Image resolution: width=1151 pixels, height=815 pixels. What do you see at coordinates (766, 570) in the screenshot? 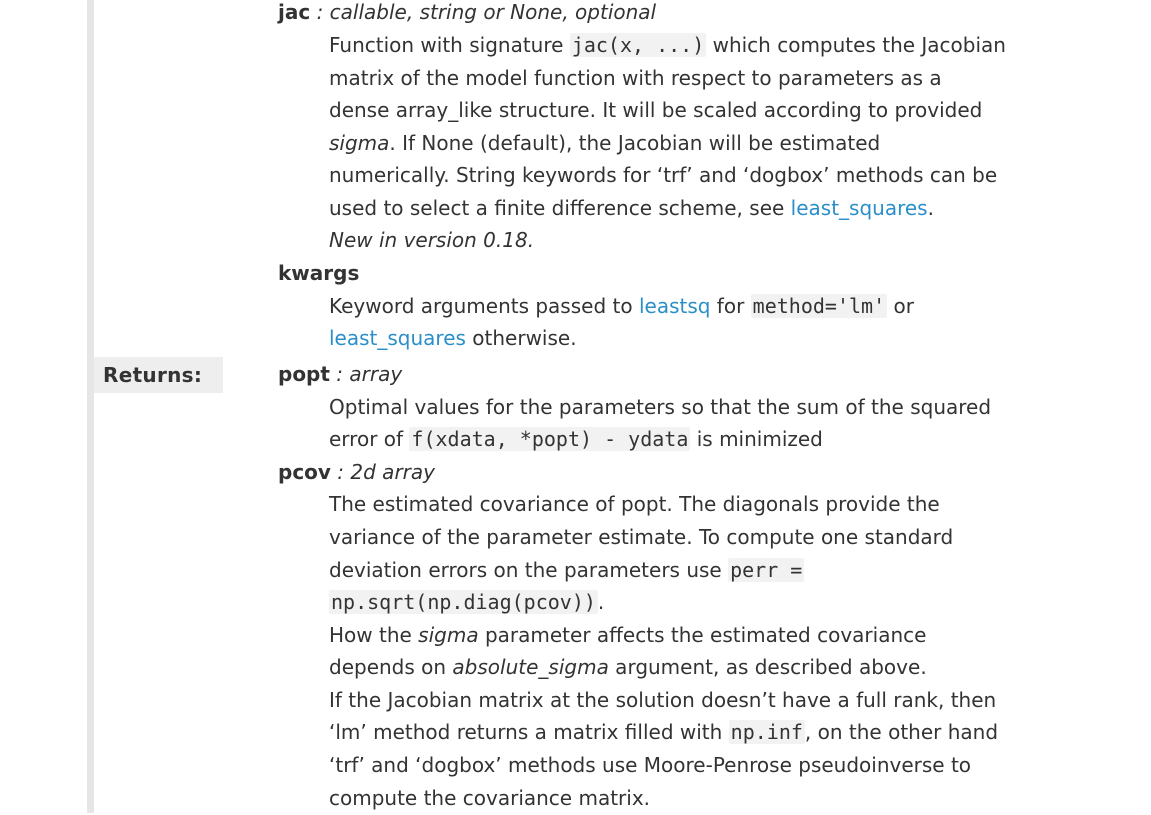
I see `perr-code: perr =` at bounding box center [766, 570].